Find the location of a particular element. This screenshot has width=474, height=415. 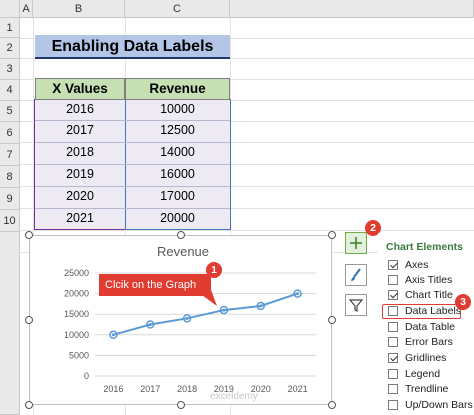

row-header: 6 is located at coordinates (10, 133).